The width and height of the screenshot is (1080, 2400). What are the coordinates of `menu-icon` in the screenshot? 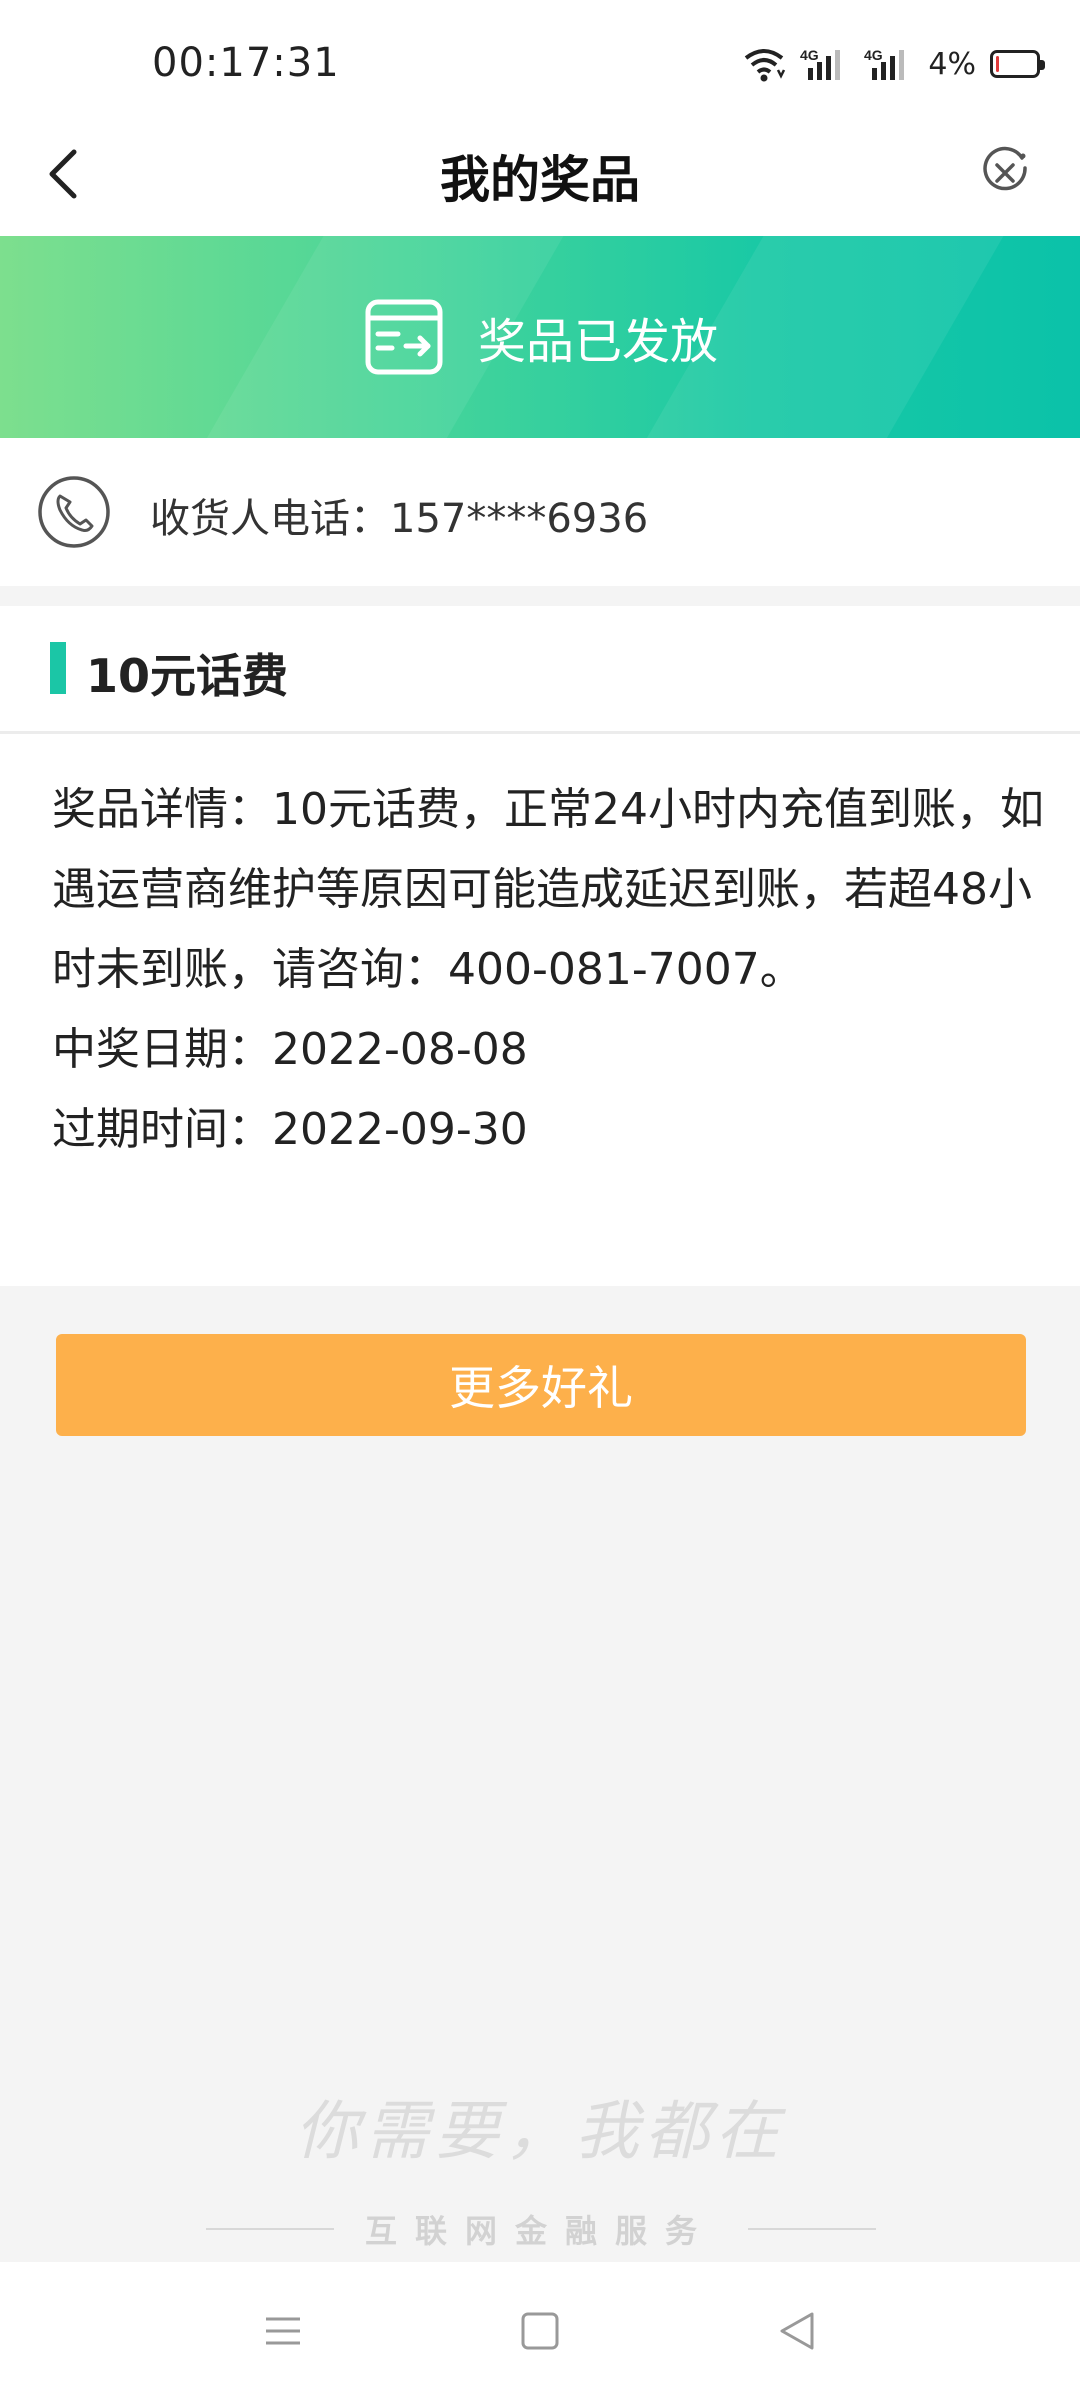 It's located at (283, 2331).